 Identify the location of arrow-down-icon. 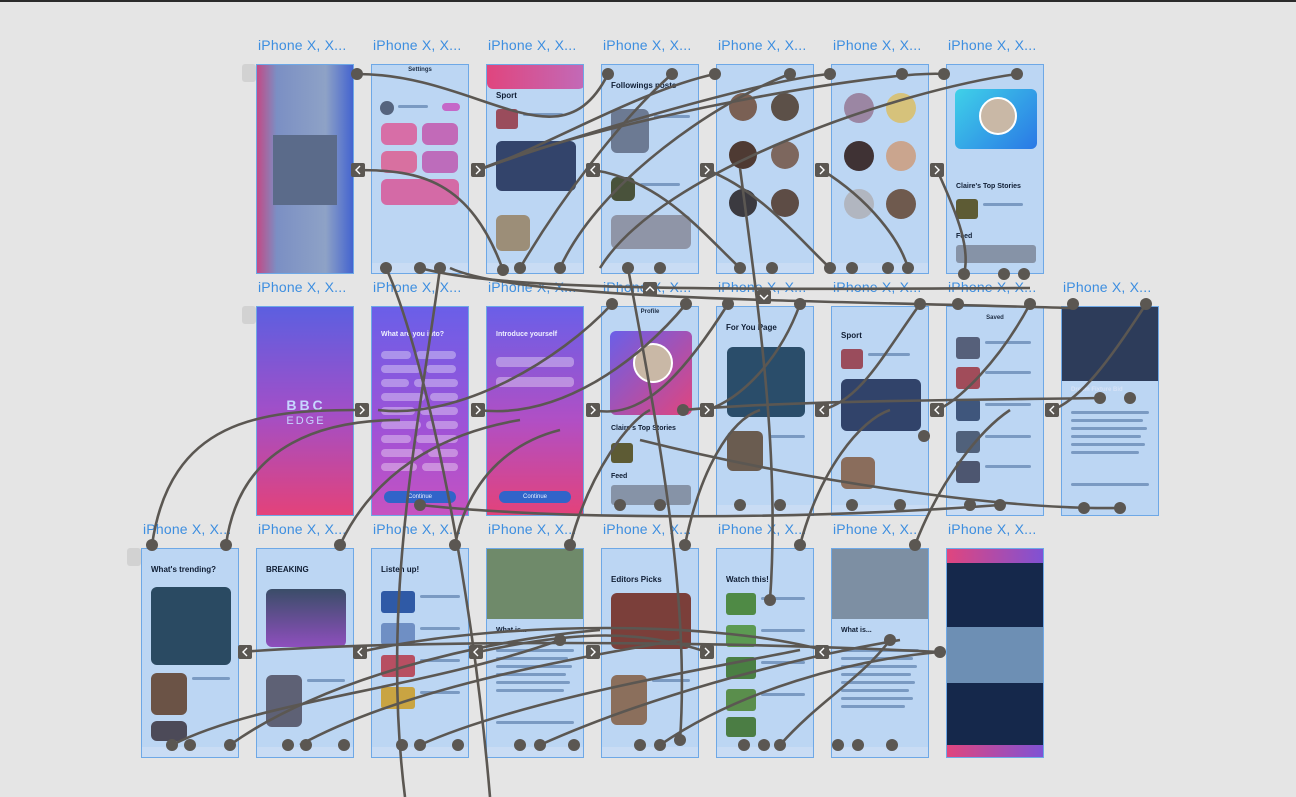
(764, 297).